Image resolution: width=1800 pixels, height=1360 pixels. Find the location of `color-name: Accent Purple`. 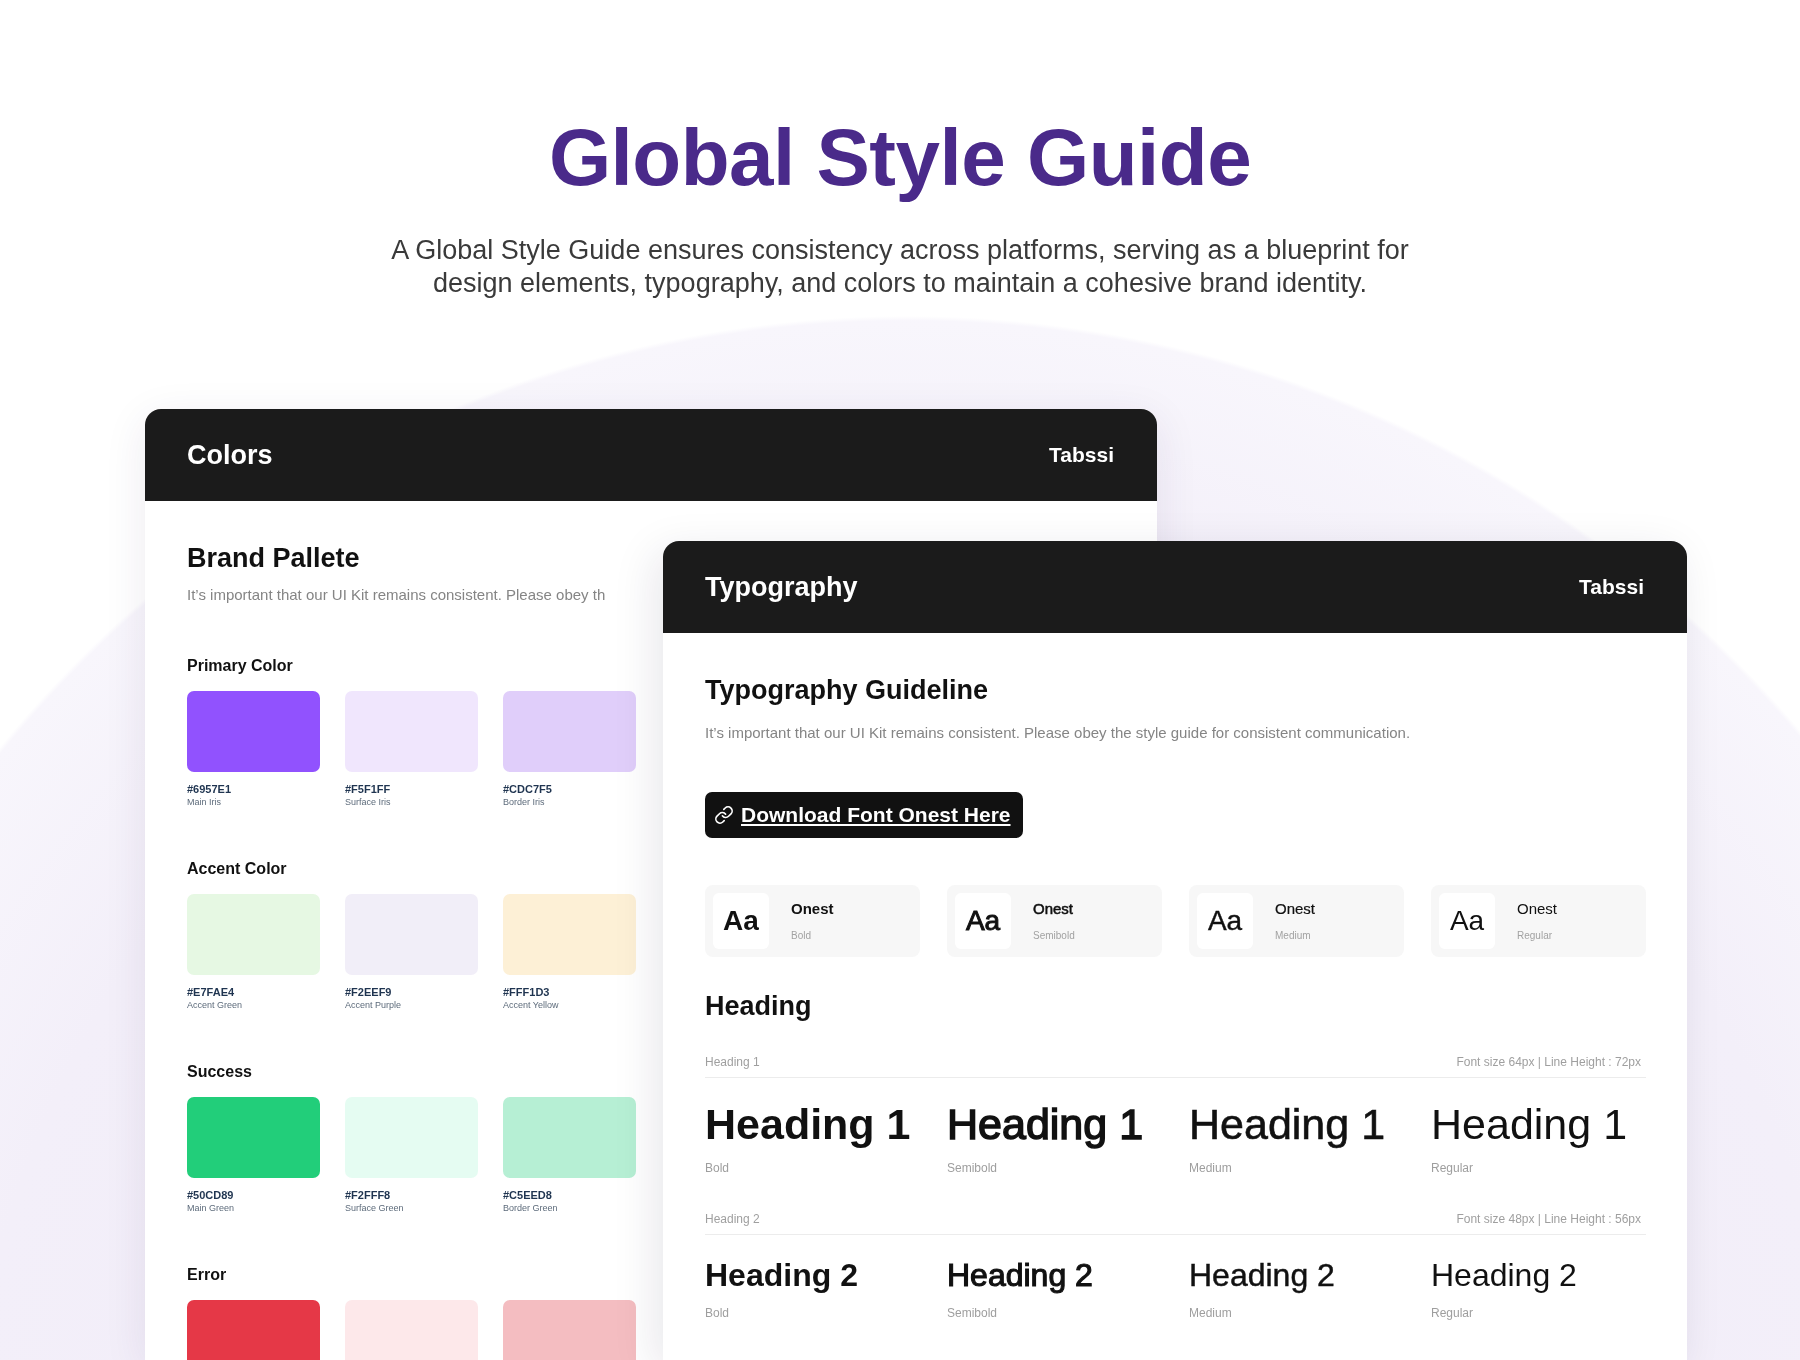

color-name: Accent Purple is located at coordinates (373, 1005).